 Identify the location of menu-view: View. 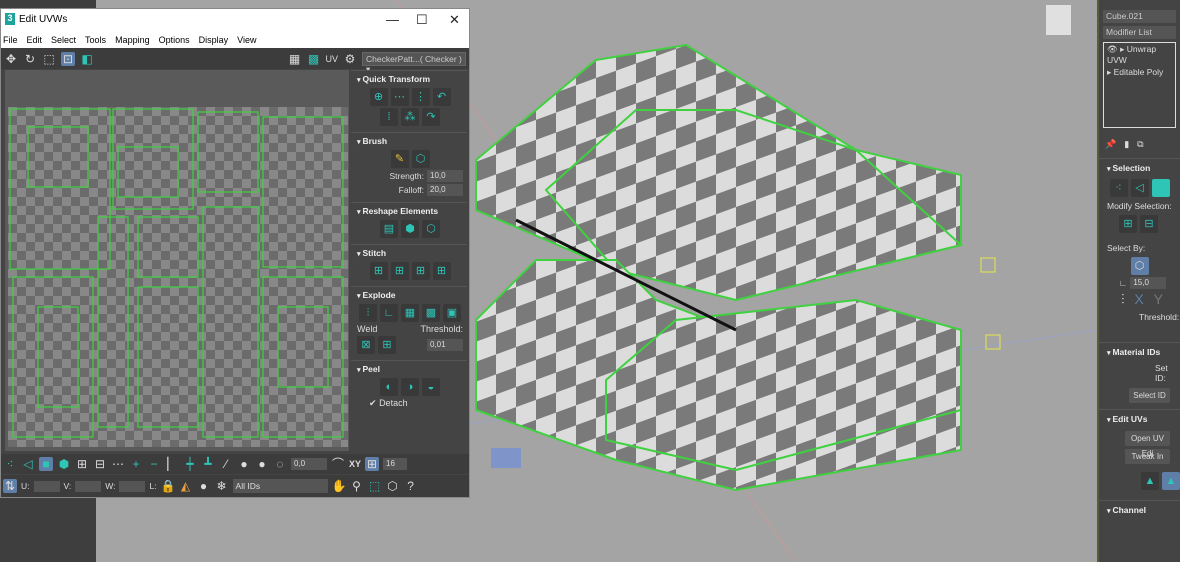
(246, 40).